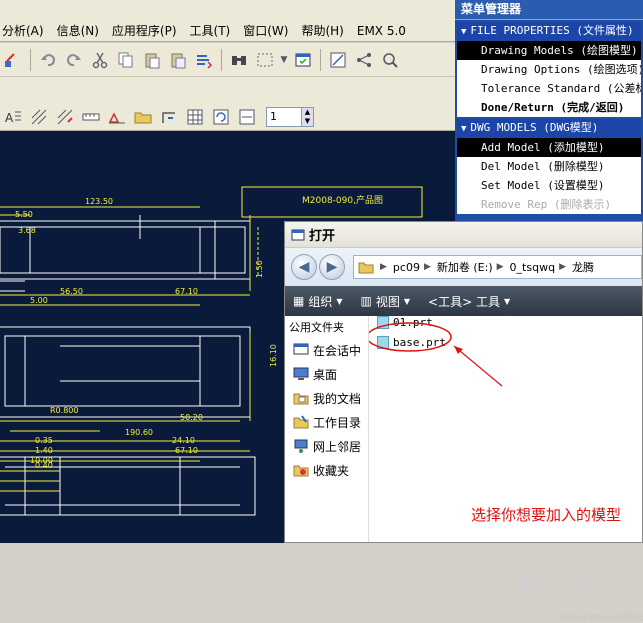 This screenshot has width=643, height=623. What do you see at coordinates (469, 301) in the screenshot?
I see `tools-button: <工具> 工具 ▼` at bounding box center [469, 301].